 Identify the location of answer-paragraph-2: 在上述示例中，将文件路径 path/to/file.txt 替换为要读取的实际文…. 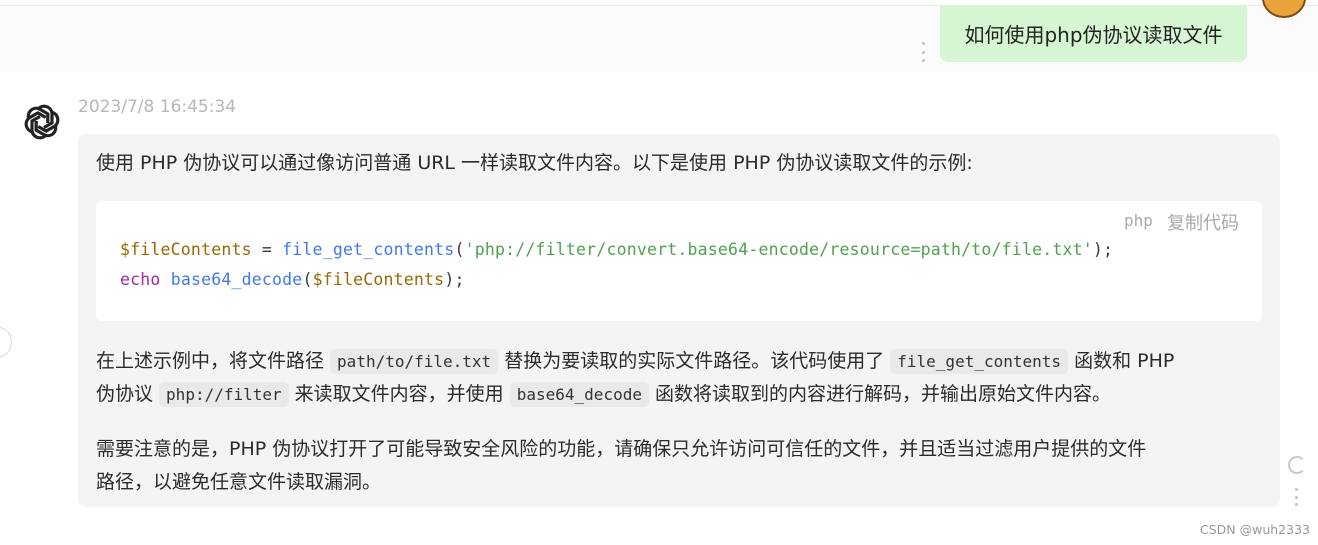
(678, 378).